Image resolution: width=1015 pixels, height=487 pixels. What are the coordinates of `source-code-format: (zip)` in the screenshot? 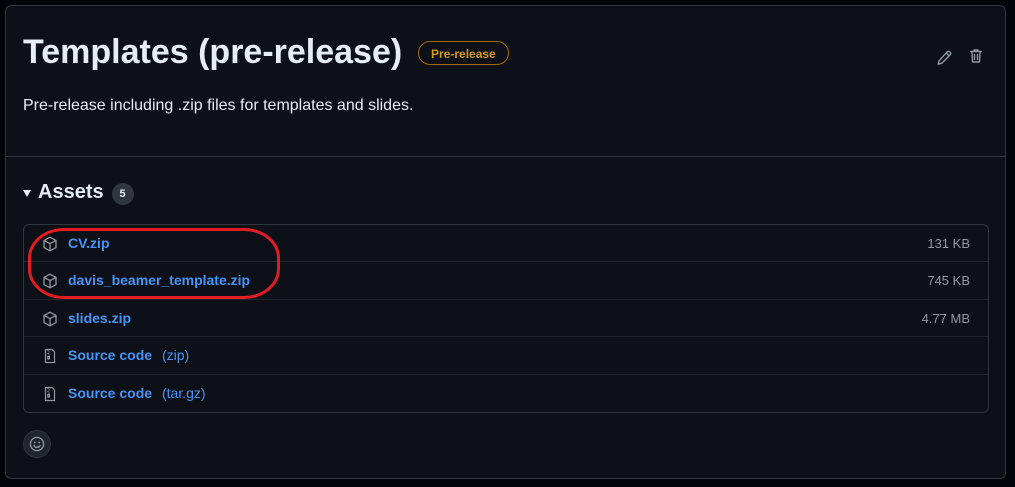 It's located at (175, 355).